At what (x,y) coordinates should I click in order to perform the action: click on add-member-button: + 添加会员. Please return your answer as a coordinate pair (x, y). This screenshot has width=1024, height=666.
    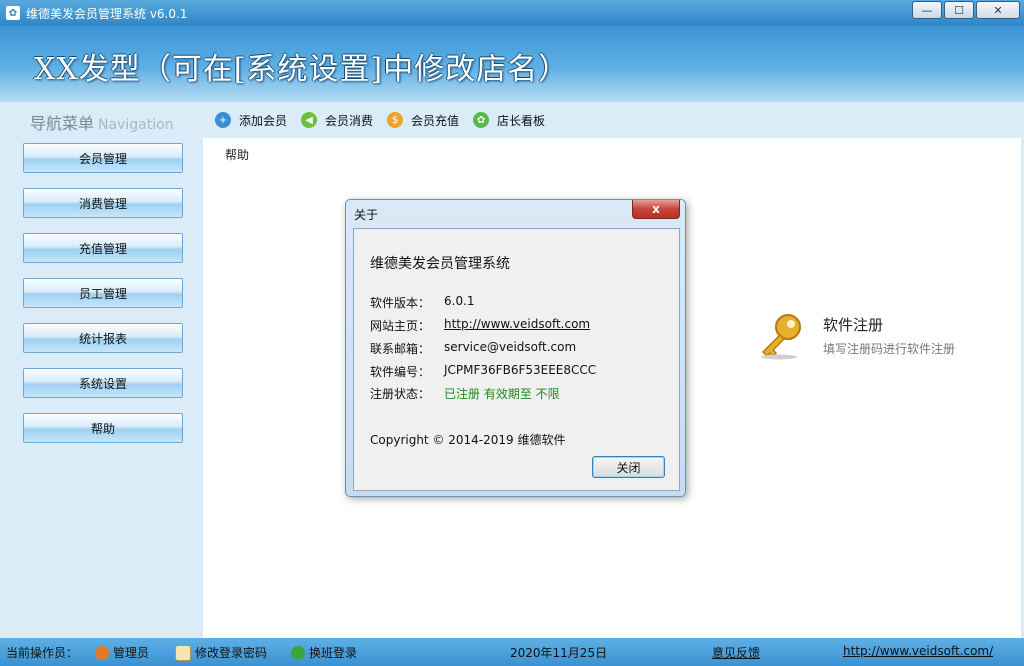
    Looking at the image, I should click on (251, 120).